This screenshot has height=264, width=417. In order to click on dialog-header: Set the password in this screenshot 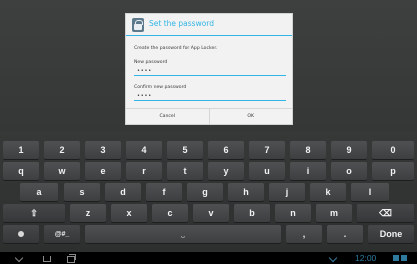, I will do `click(209, 25)`.